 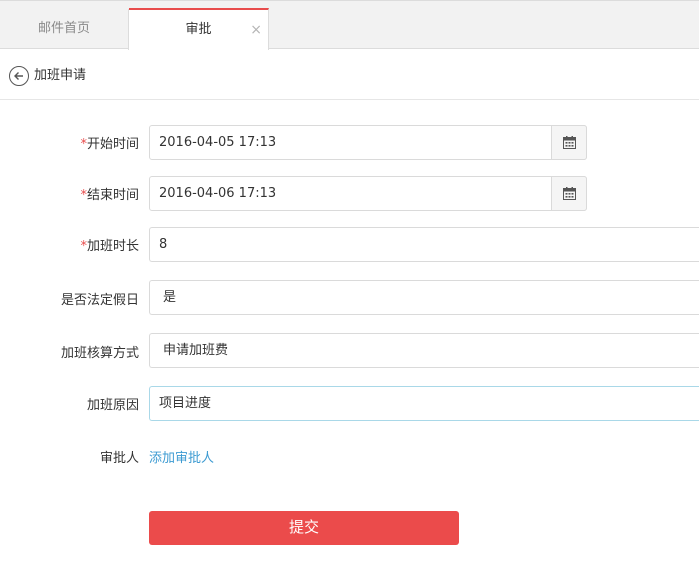 What do you see at coordinates (424, 244) in the screenshot?
I see `duration-input: 8` at bounding box center [424, 244].